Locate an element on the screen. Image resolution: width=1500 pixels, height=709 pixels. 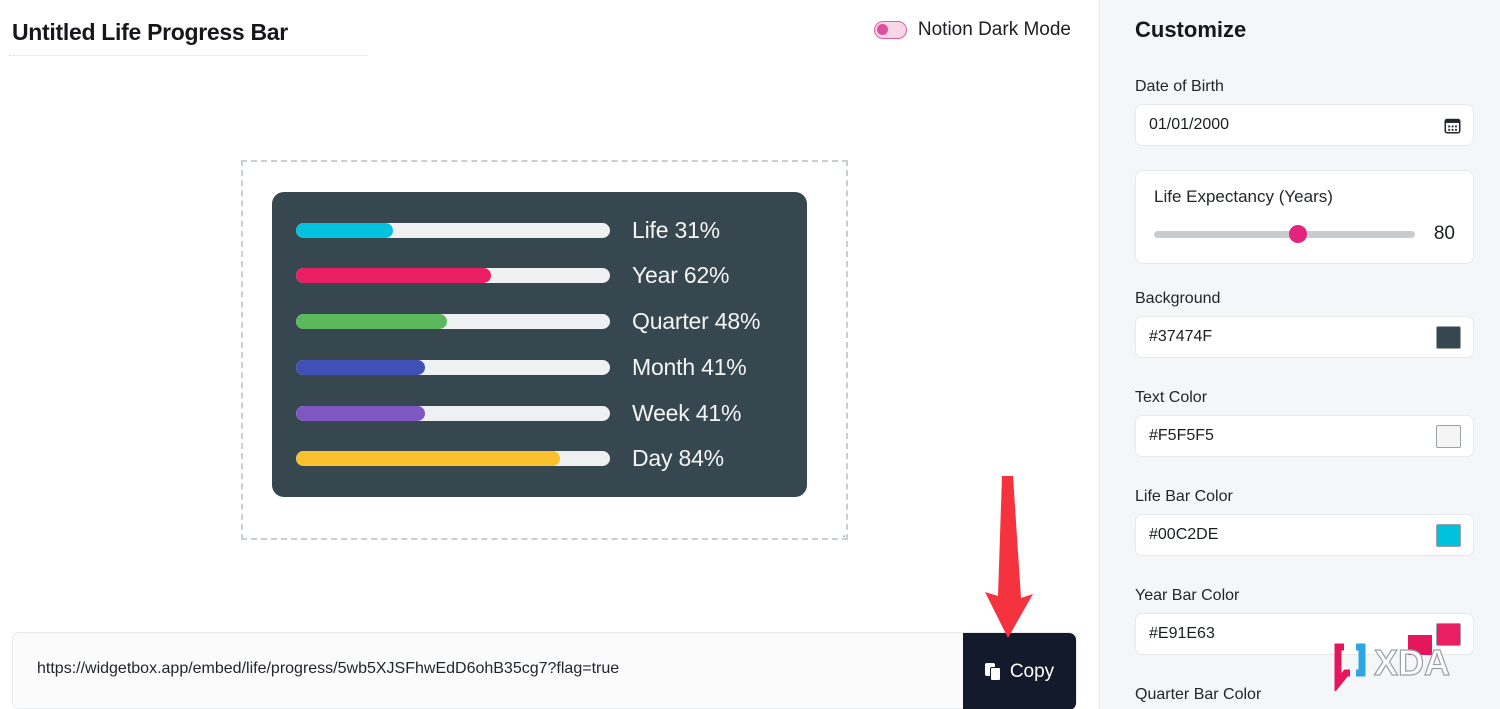
text-color-group: Text Color #F5F5F5 is located at coordinates (1304, 423).